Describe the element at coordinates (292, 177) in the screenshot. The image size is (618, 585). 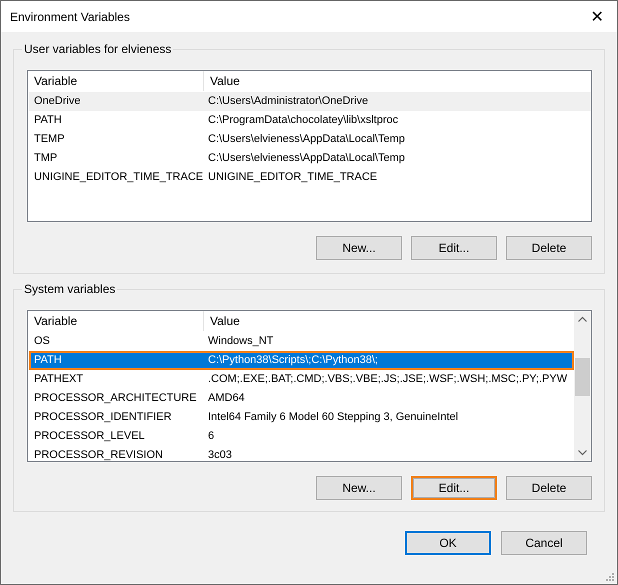
I see `variable-value: UNIGINE_EDITOR_TIME_TRACE` at that location.